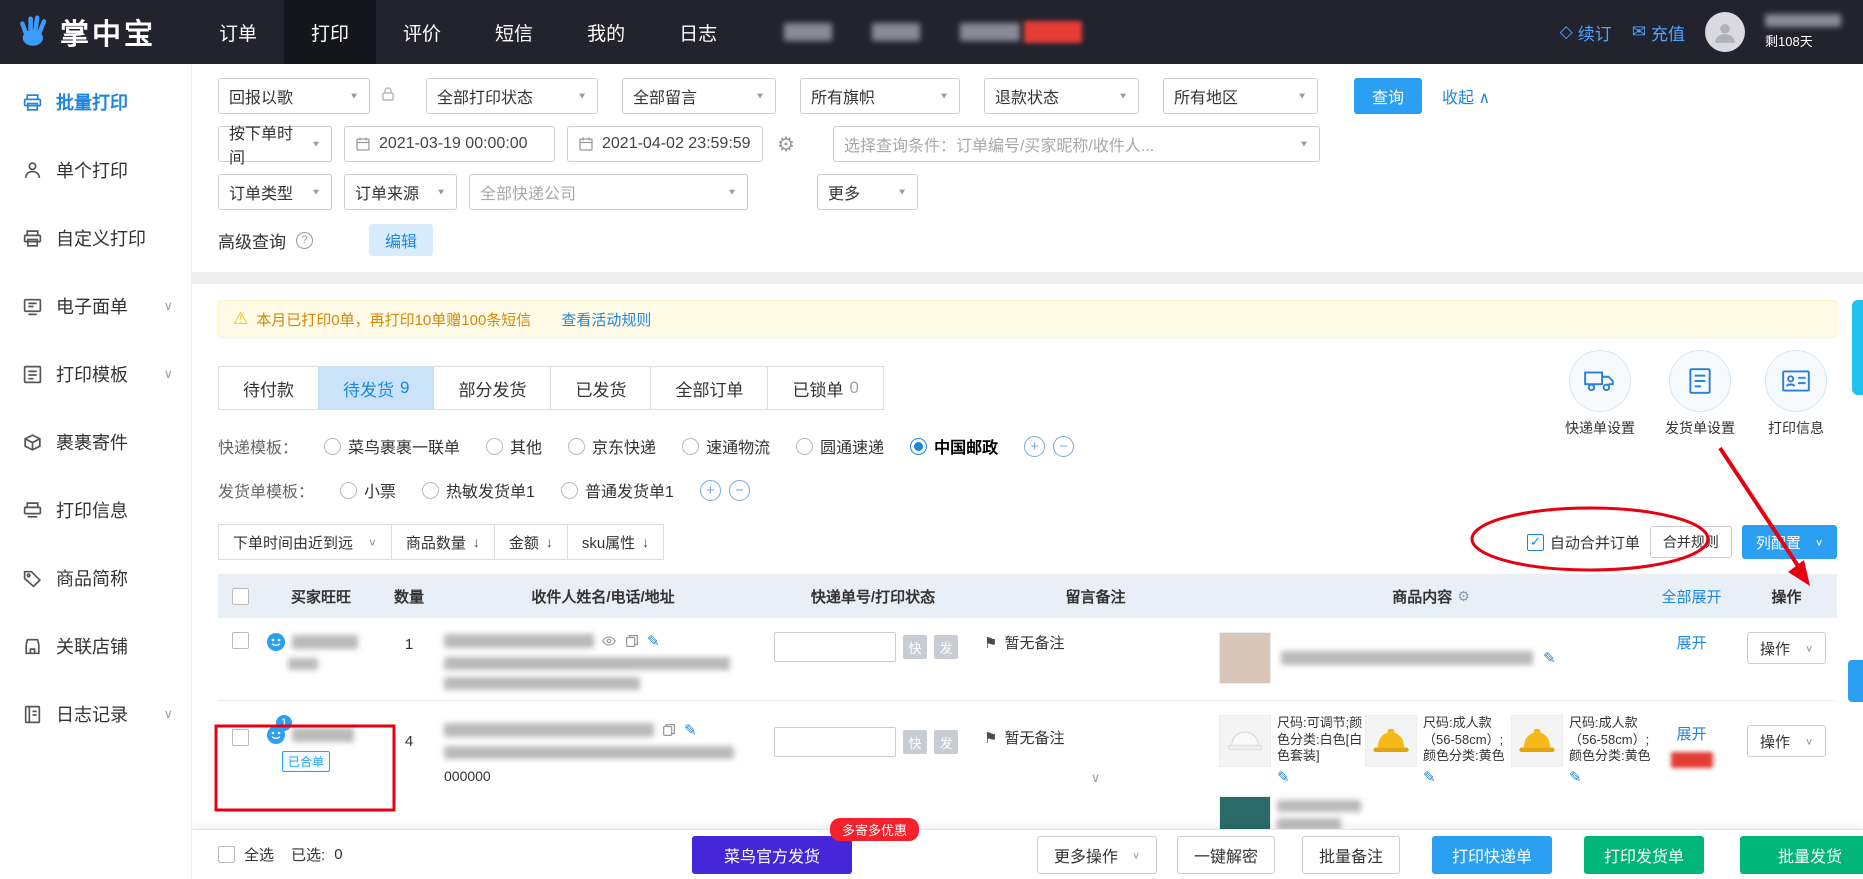 This screenshot has width=1863, height=879. I want to click on date-to-input: 2021-04-02 23:59:59, so click(665, 144).